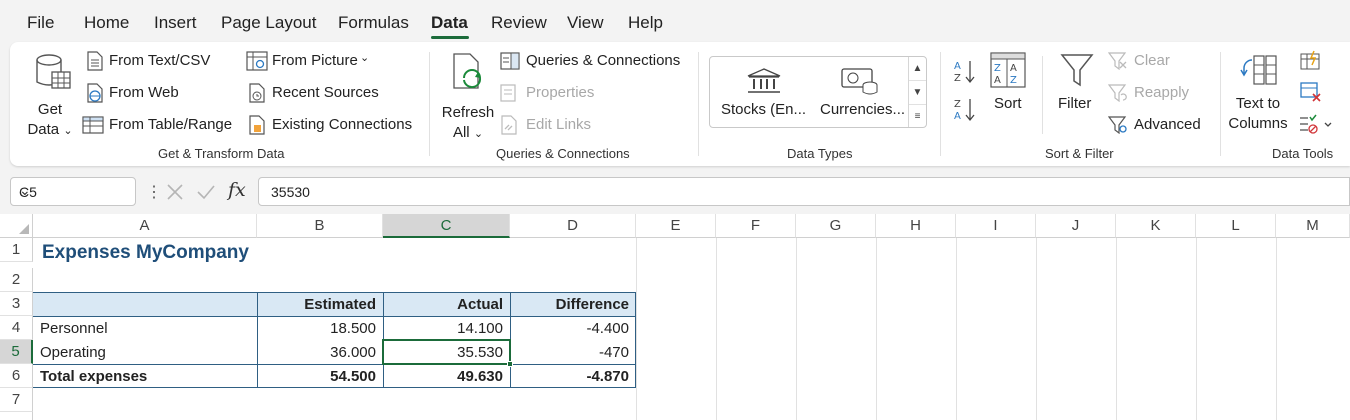  I want to click on column-header-f: F, so click(756, 226).